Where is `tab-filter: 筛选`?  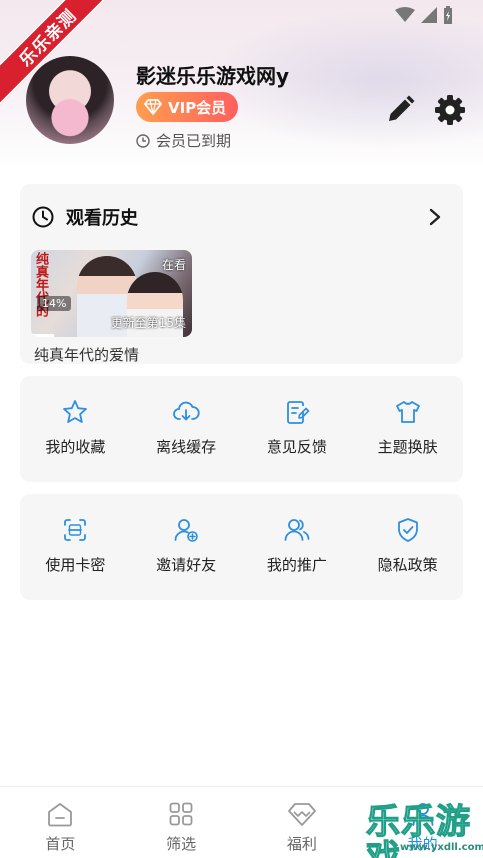 tab-filter: 筛选 is located at coordinates (181, 822).